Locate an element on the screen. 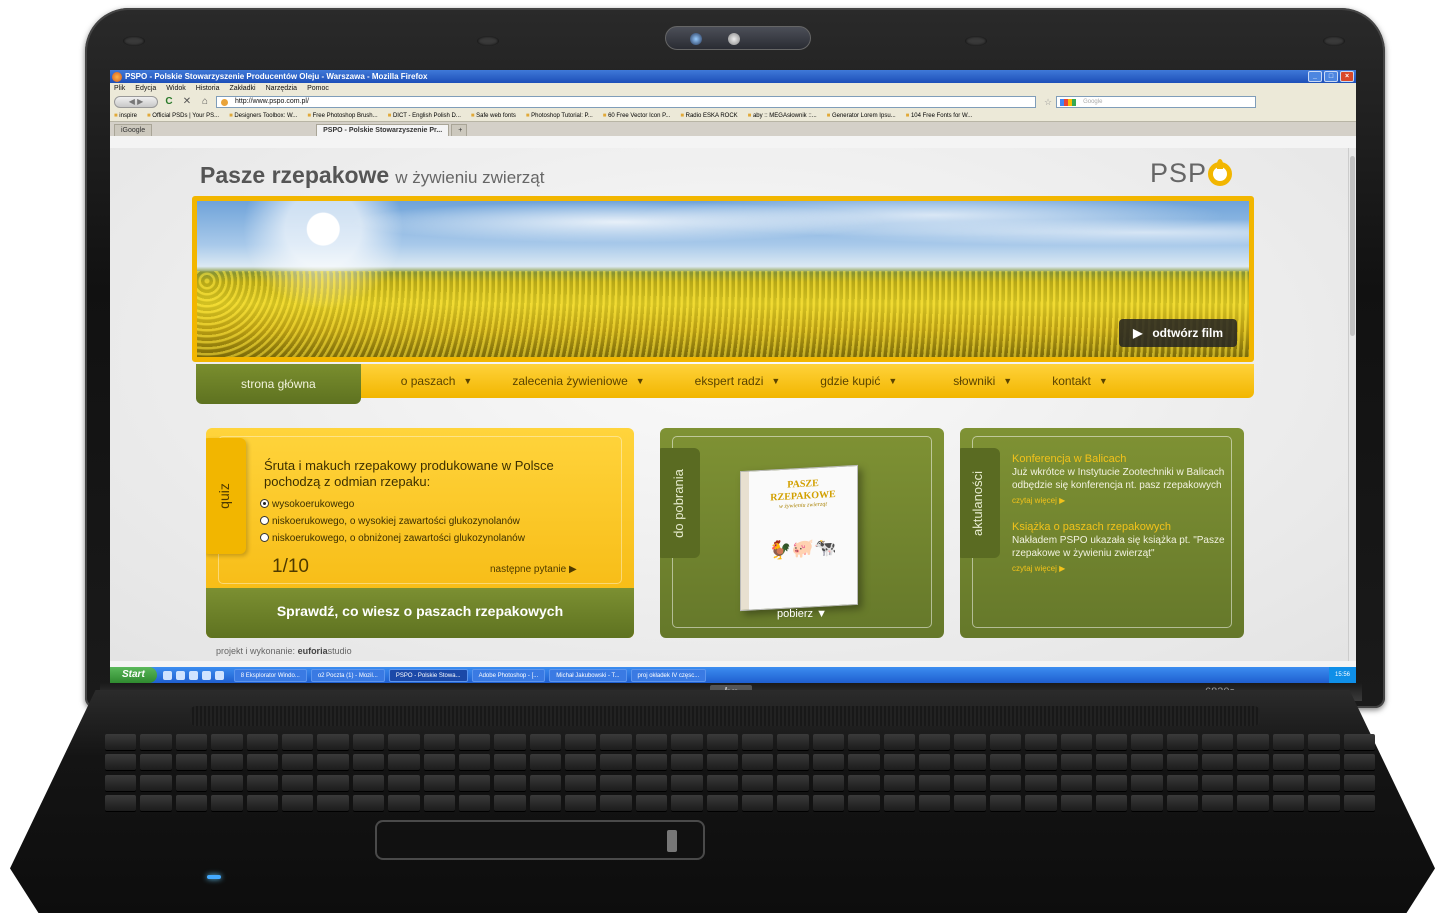 Image resolution: width=1445 pixels, height=913 pixels. webcam-lens-icon is located at coordinates (696, 39).